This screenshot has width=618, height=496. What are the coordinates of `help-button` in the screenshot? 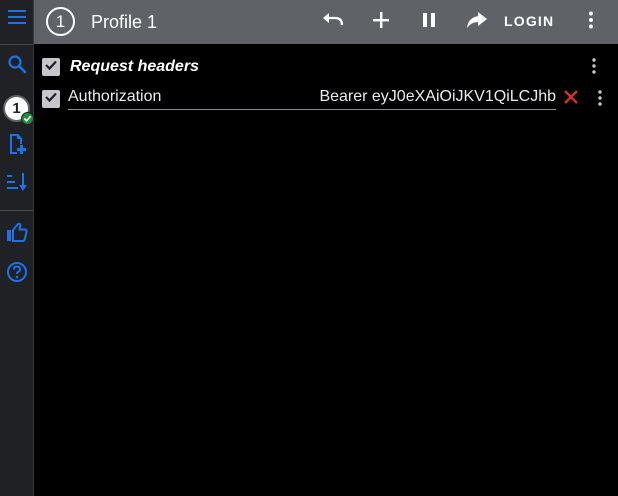 It's located at (16, 274).